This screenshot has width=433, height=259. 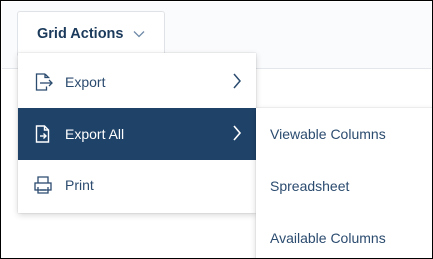 What do you see at coordinates (80, 34) in the screenshot?
I see `grid-actions-label: Grid Actions` at bounding box center [80, 34].